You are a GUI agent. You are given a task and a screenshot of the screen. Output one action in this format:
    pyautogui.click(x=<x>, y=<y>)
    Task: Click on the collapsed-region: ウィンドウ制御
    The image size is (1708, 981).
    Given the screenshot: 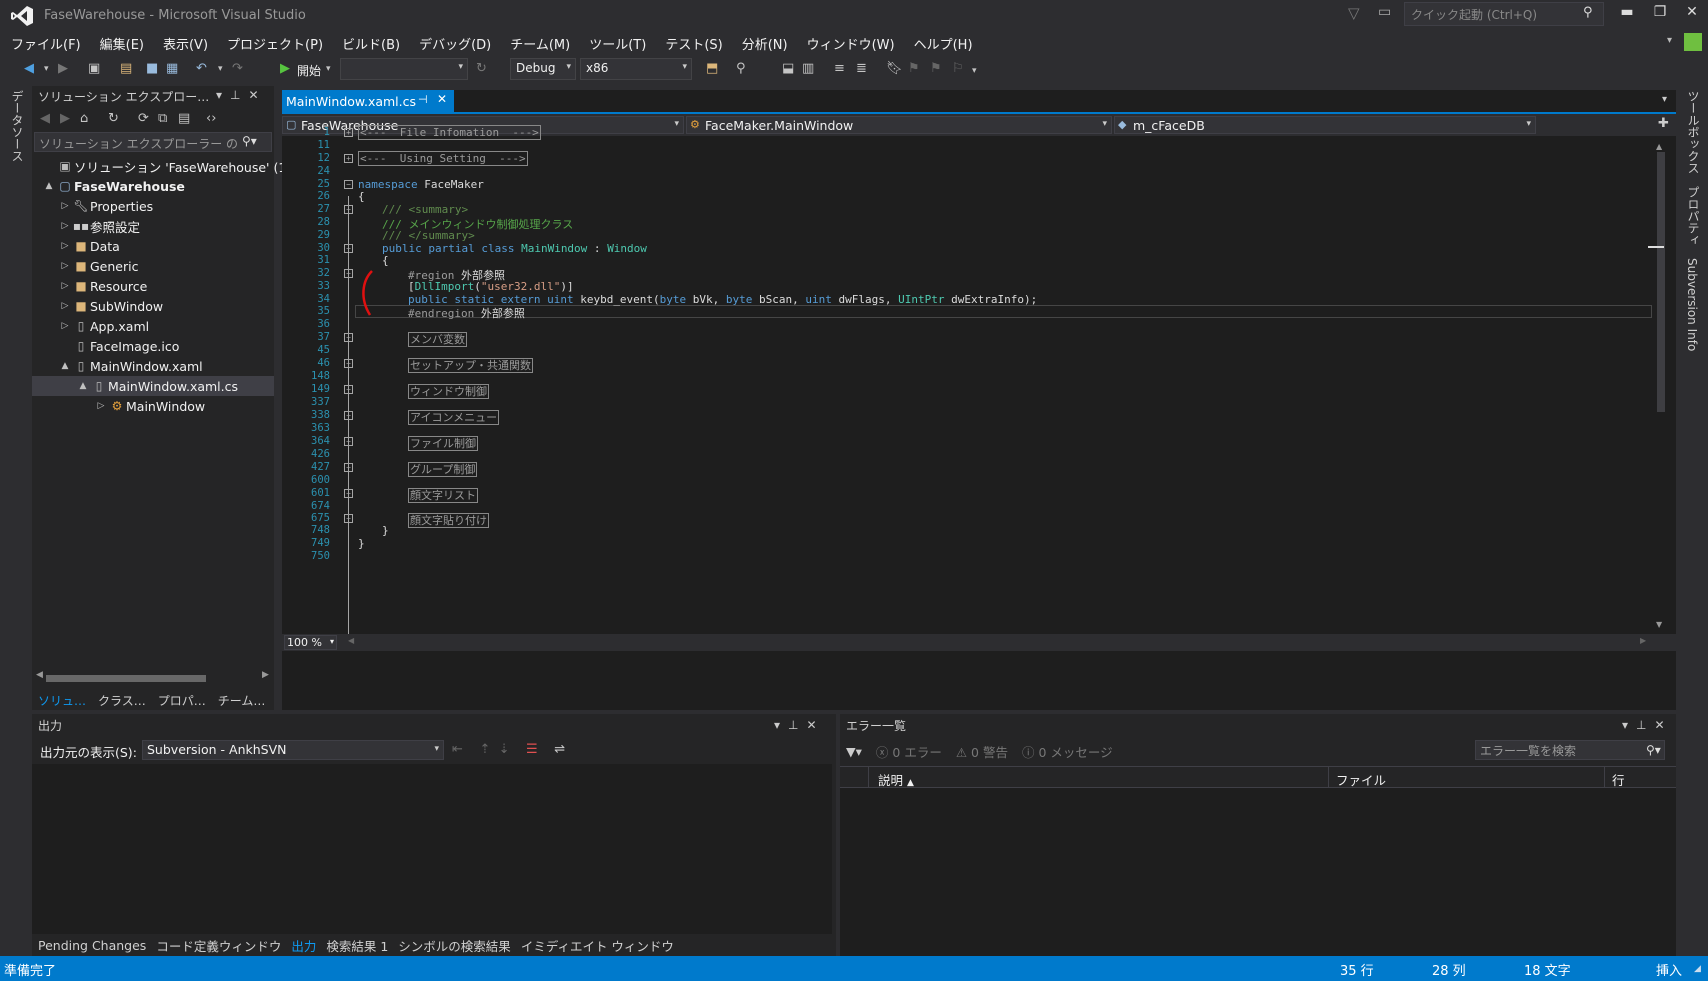 What is the action you would take?
    pyautogui.click(x=448, y=391)
    